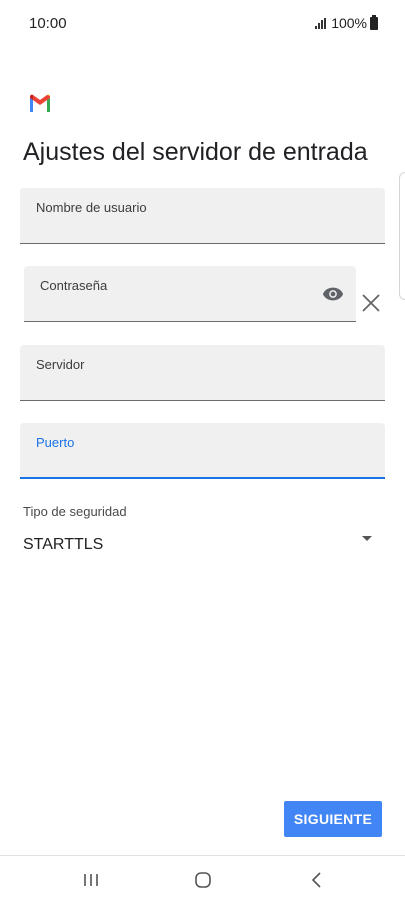 The width and height of the screenshot is (405, 902). I want to click on recents-button, so click(91, 880).